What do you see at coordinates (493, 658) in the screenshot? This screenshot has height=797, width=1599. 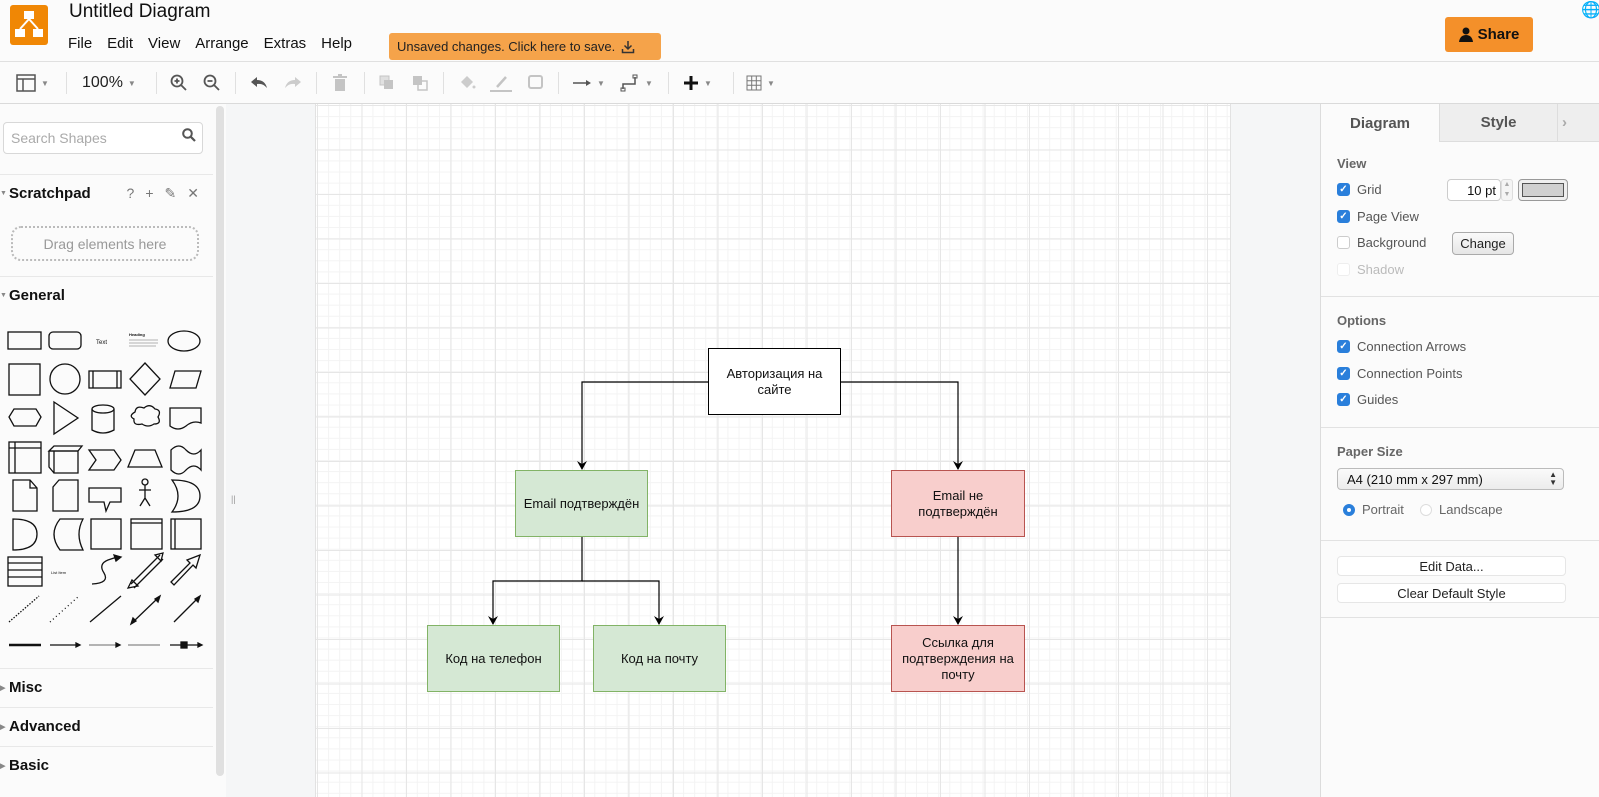 I see `node-phone-code: Код на телефон` at bounding box center [493, 658].